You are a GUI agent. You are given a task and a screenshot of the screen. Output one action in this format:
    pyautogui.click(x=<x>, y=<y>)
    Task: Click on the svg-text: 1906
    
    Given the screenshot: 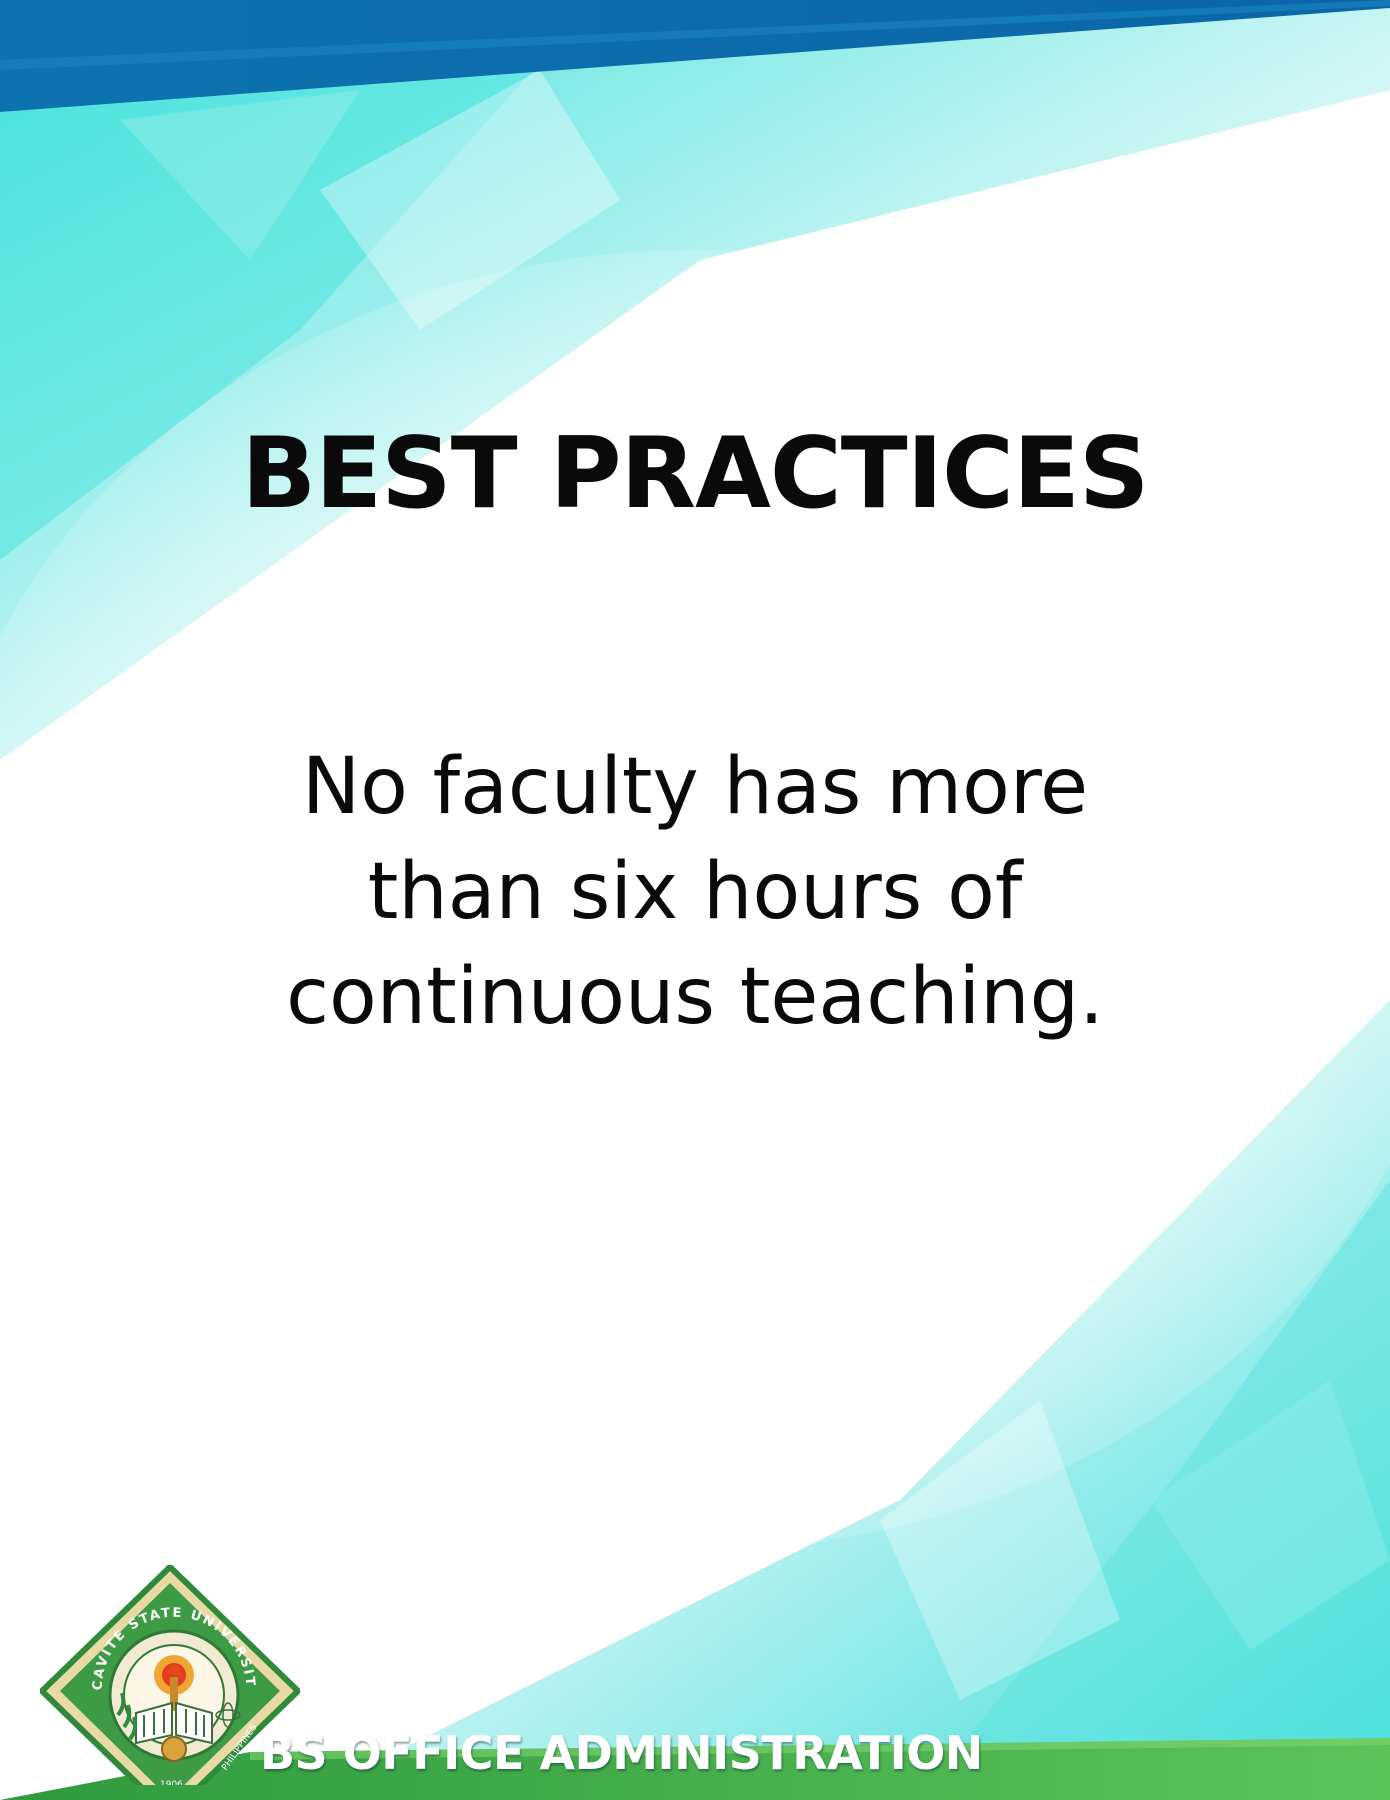 What is the action you would take?
    pyautogui.click(x=171, y=1782)
    